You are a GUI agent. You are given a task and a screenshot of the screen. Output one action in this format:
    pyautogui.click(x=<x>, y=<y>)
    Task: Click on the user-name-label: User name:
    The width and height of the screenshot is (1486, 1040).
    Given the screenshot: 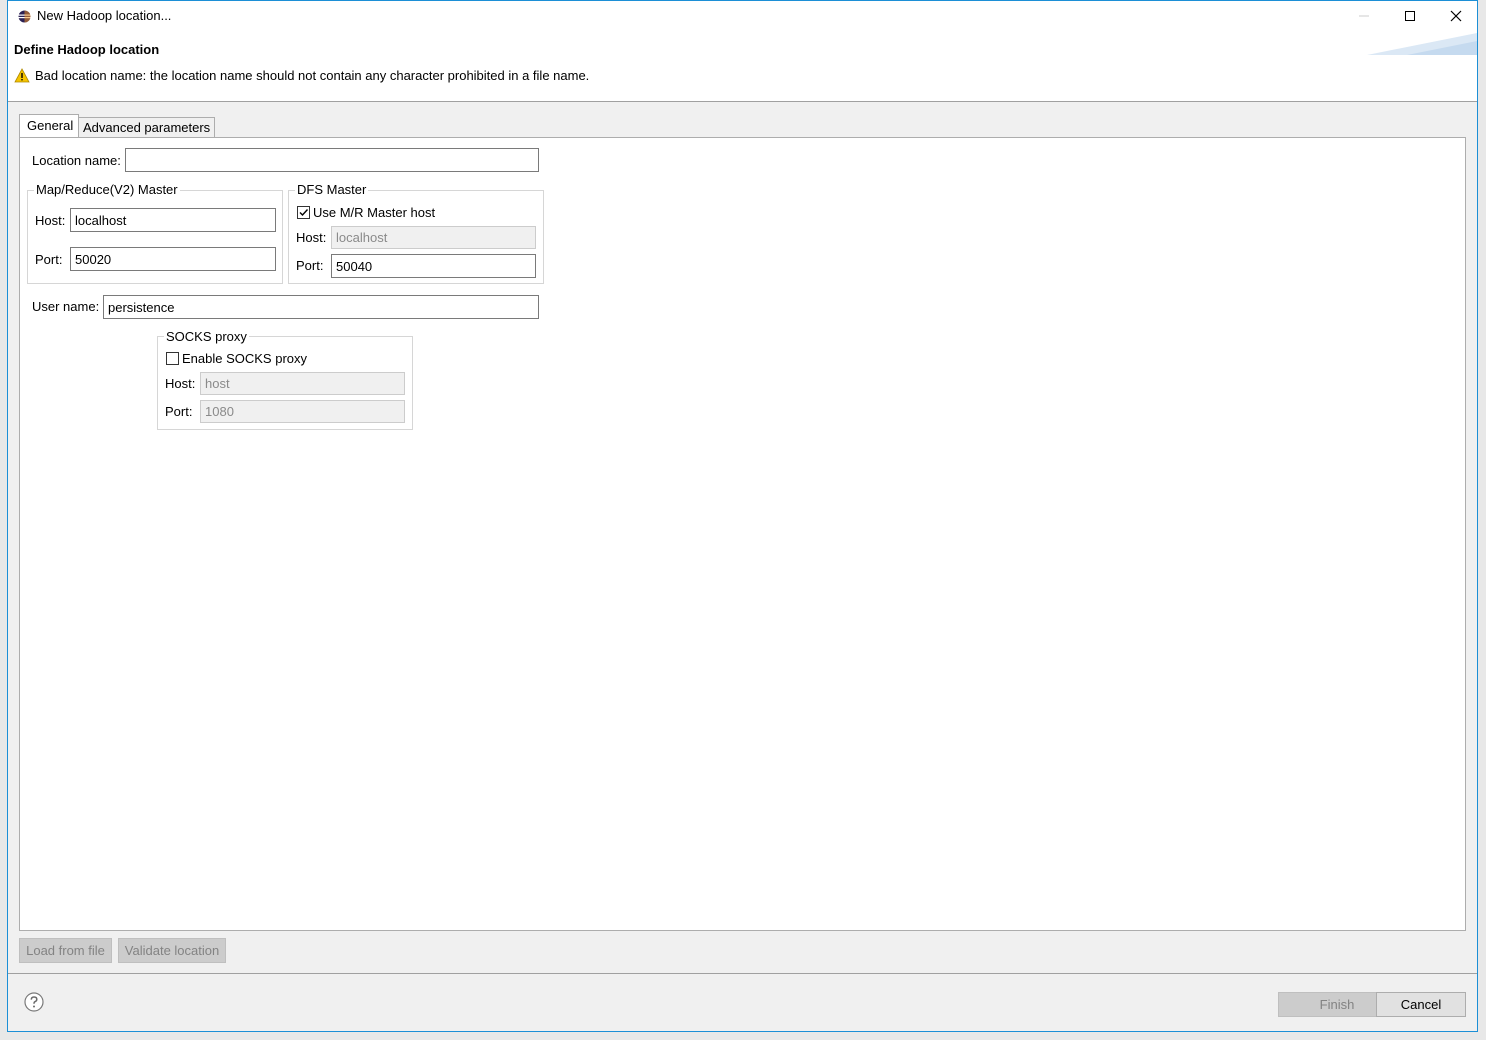 What is the action you would take?
    pyautogui.click(x=66, y=306)
    